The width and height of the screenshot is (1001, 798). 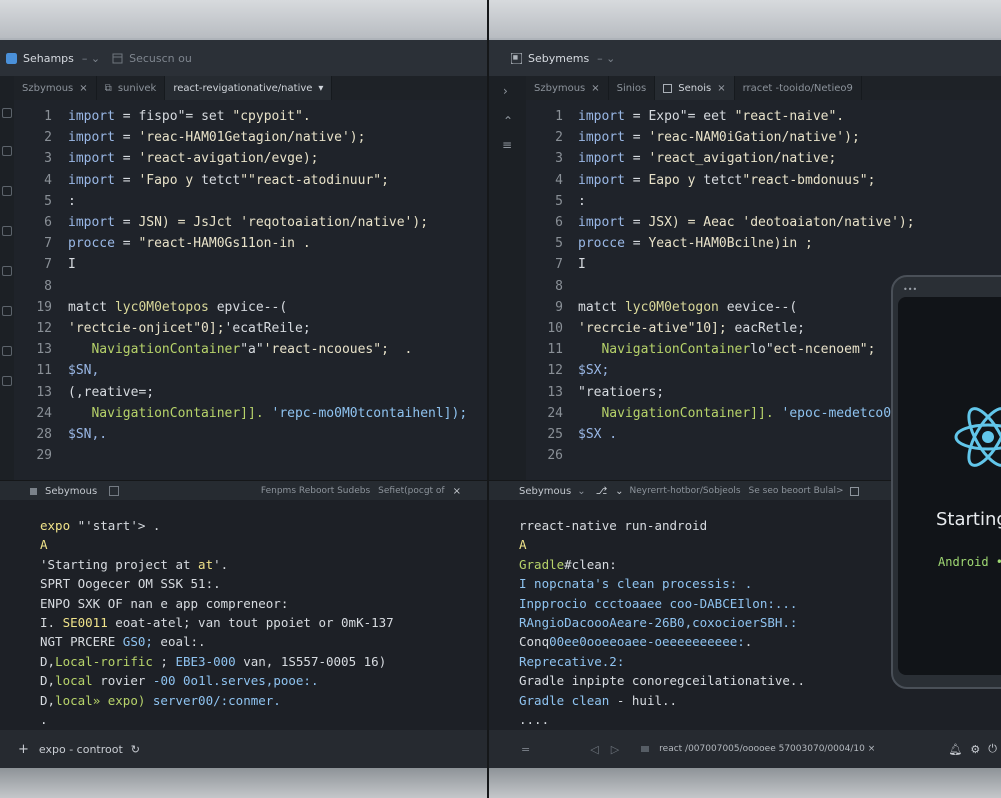 I want to click on line-number: 3, so click(x=559, y=159).